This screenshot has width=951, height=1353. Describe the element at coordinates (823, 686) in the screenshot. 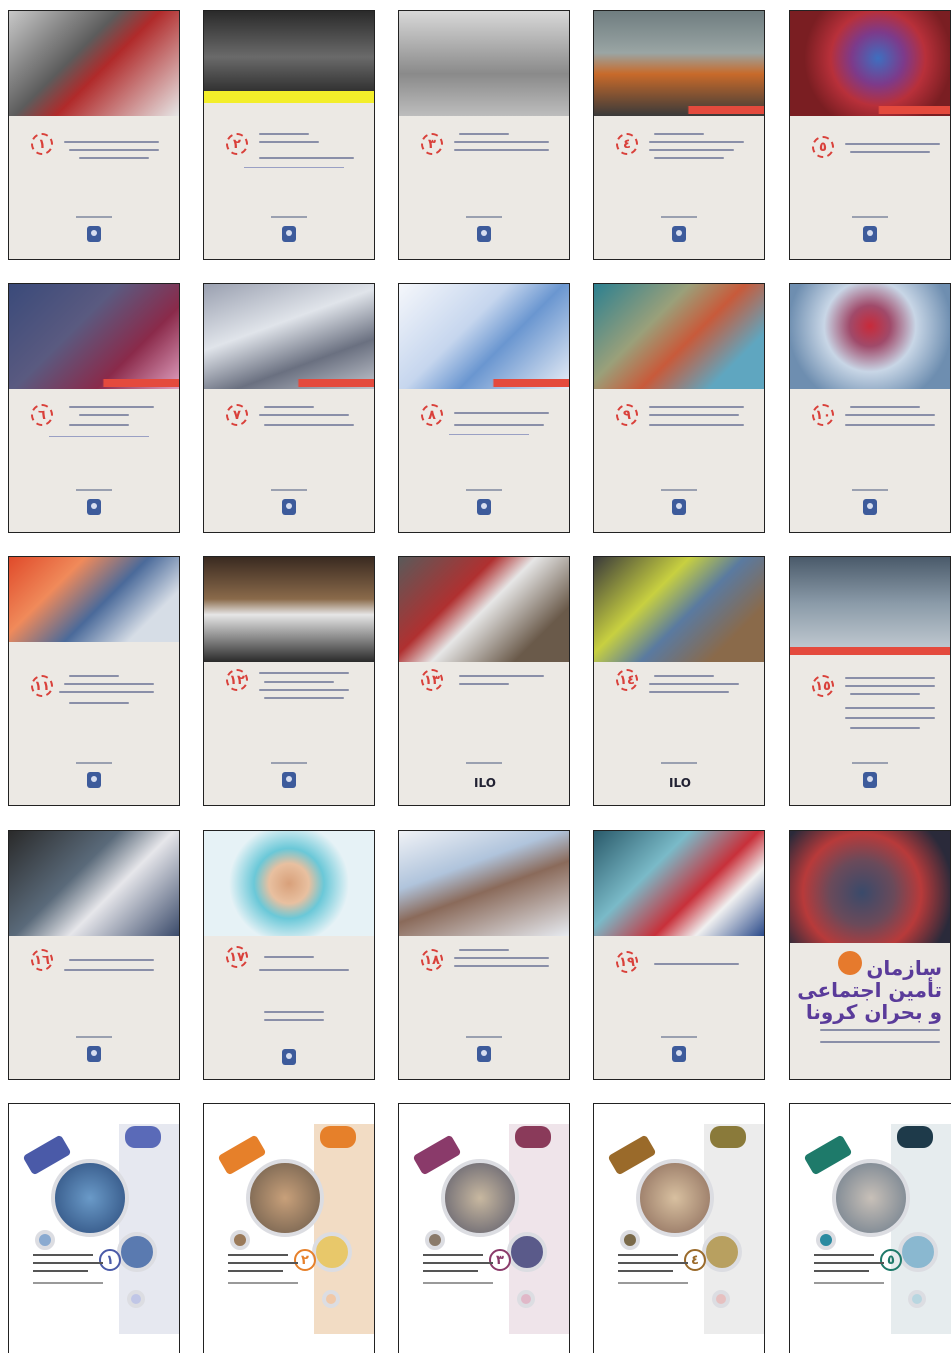

I see `report-number-badge: ١٥` at that location.